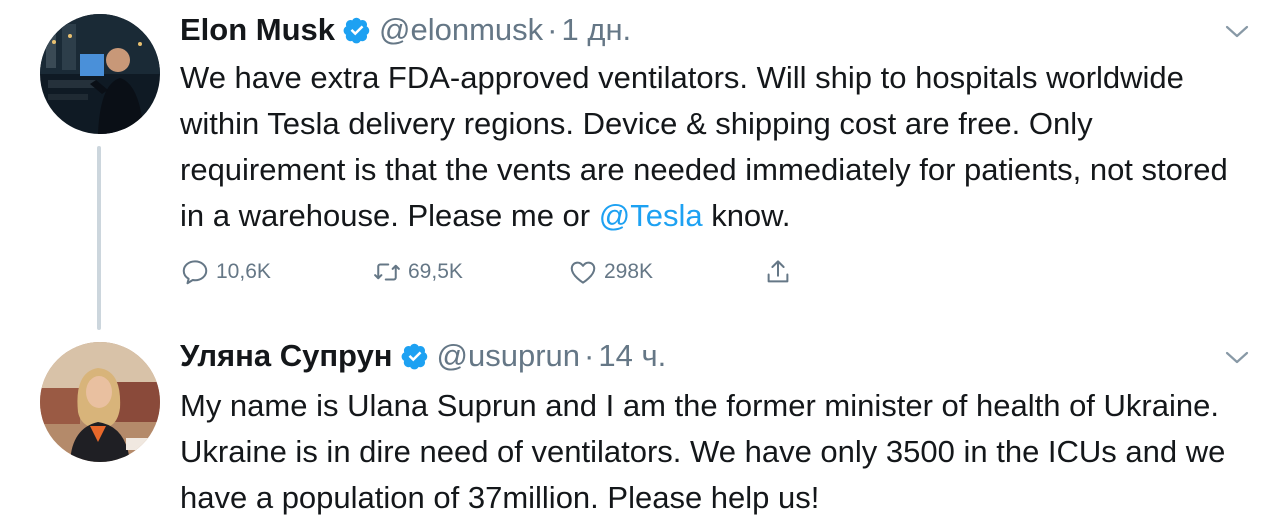 The image size is (1280, 531). I want to click on author-name: Elon Musk, so click(257, 30).